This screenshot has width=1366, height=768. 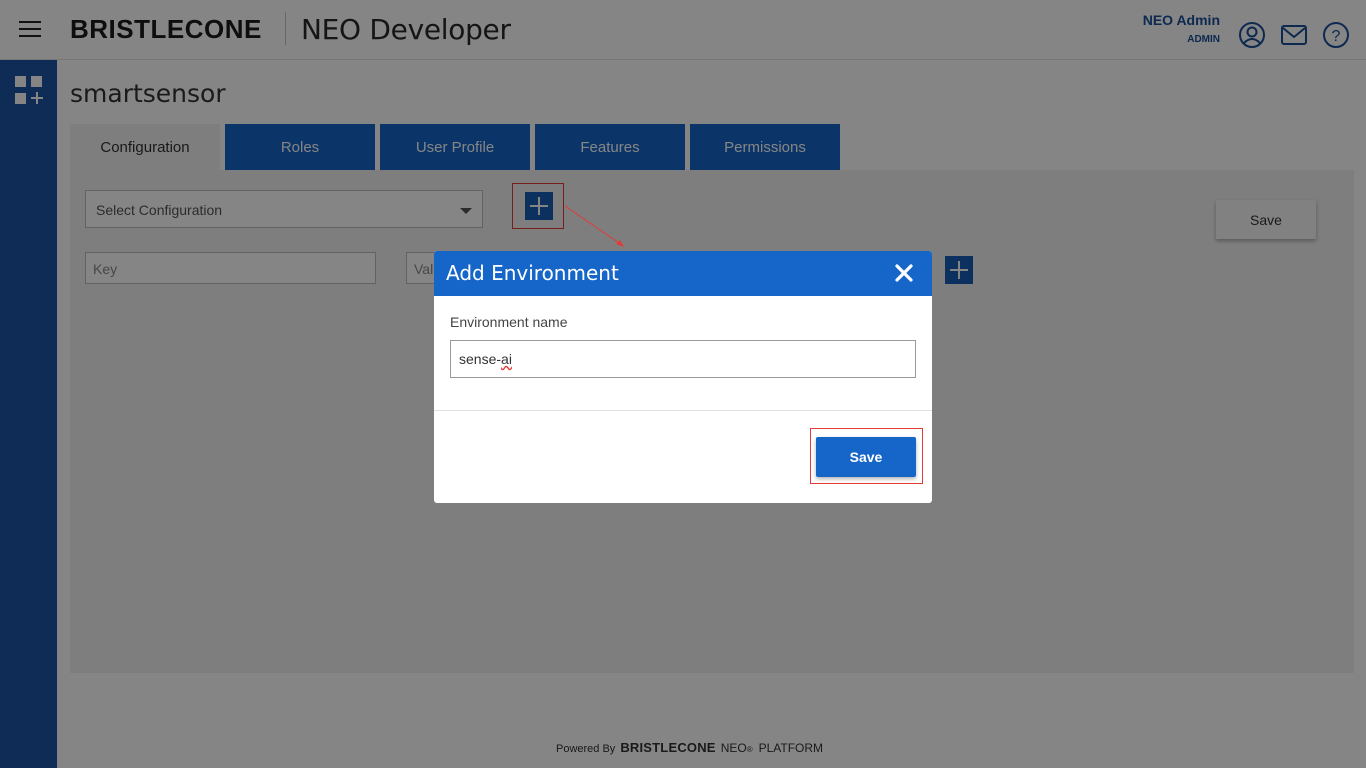 What do you see at coordinates (866, 457) in the screenshot?
I see `dialog-save-button: Save` at bounding box center [866, 457].